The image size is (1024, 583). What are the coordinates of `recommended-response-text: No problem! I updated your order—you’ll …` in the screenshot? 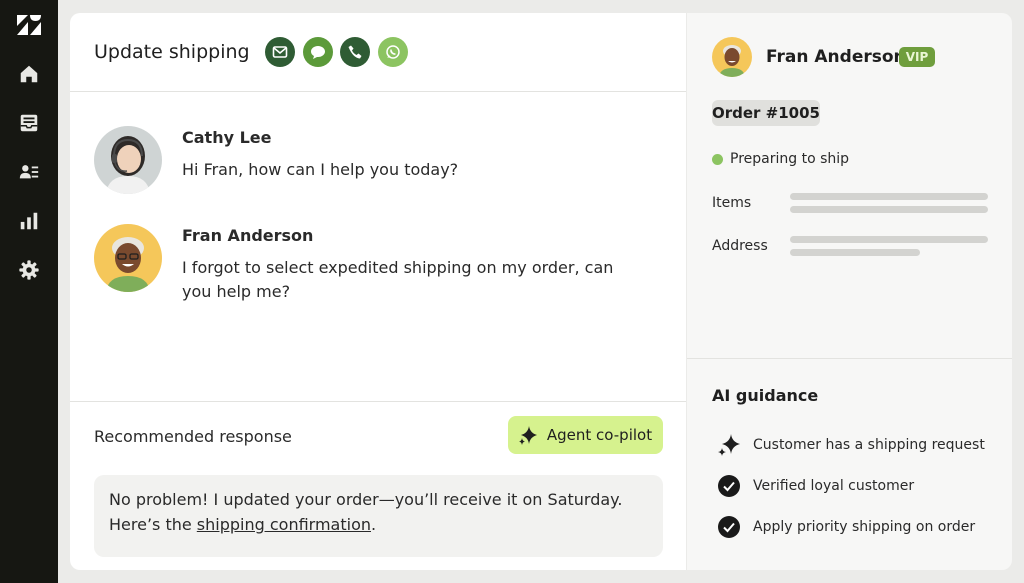 It's located at (378, 516).